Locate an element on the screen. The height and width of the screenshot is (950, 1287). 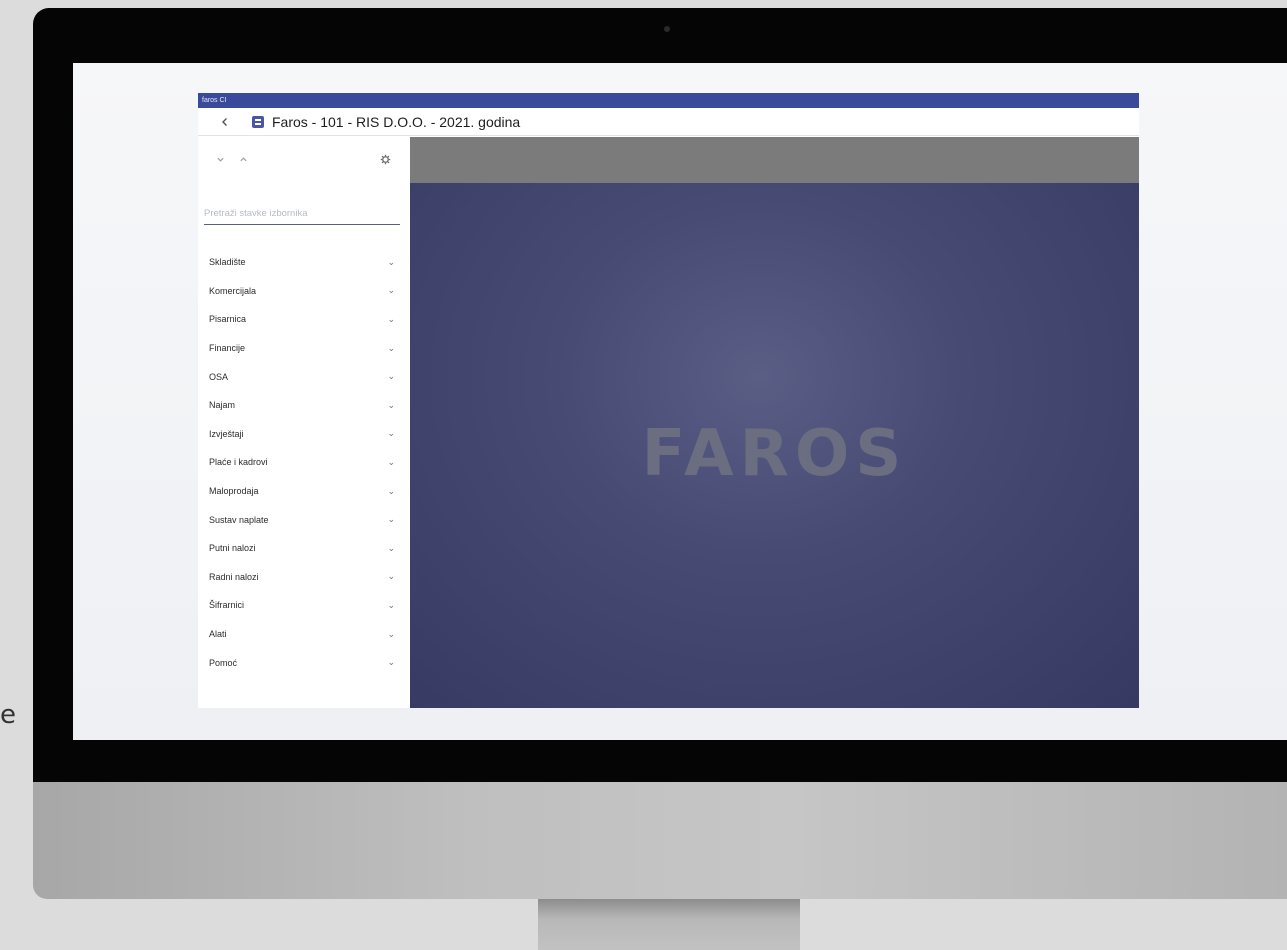
sidebar-item-label: Plaće i kadrovi is located at coordinates (238, 462).